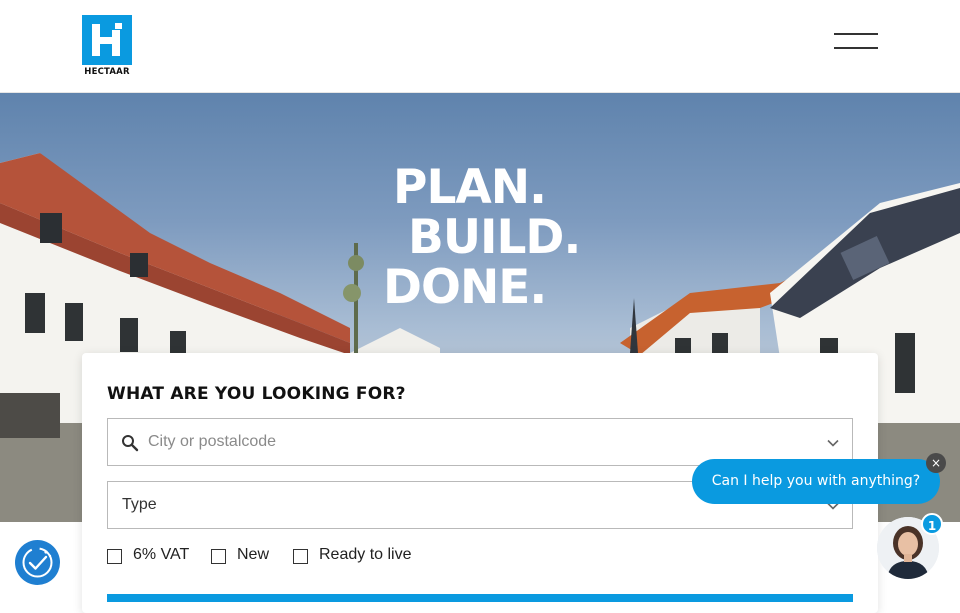 The height and width of the screenshot is (613, 960). Describe the element at coordinates (107, 40) in the screenshot. I see `logo-mark-icon` at that location.